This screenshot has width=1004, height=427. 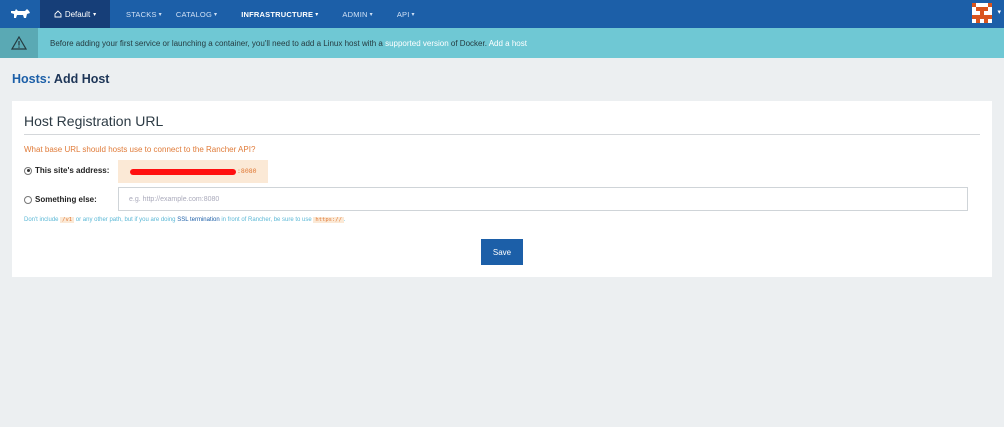 I want to click on save-button: Save, so click(x=502, y=252).